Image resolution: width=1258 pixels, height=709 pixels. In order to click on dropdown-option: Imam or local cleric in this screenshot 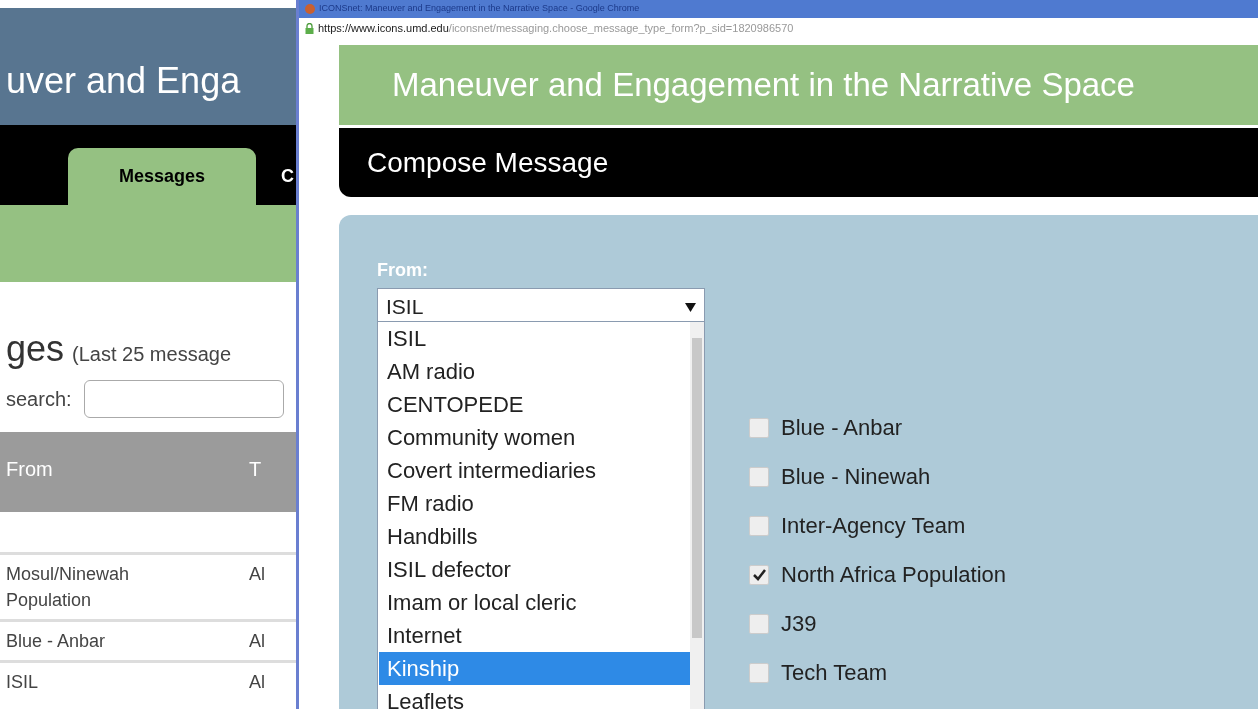, I will do `click(534, 602)`.